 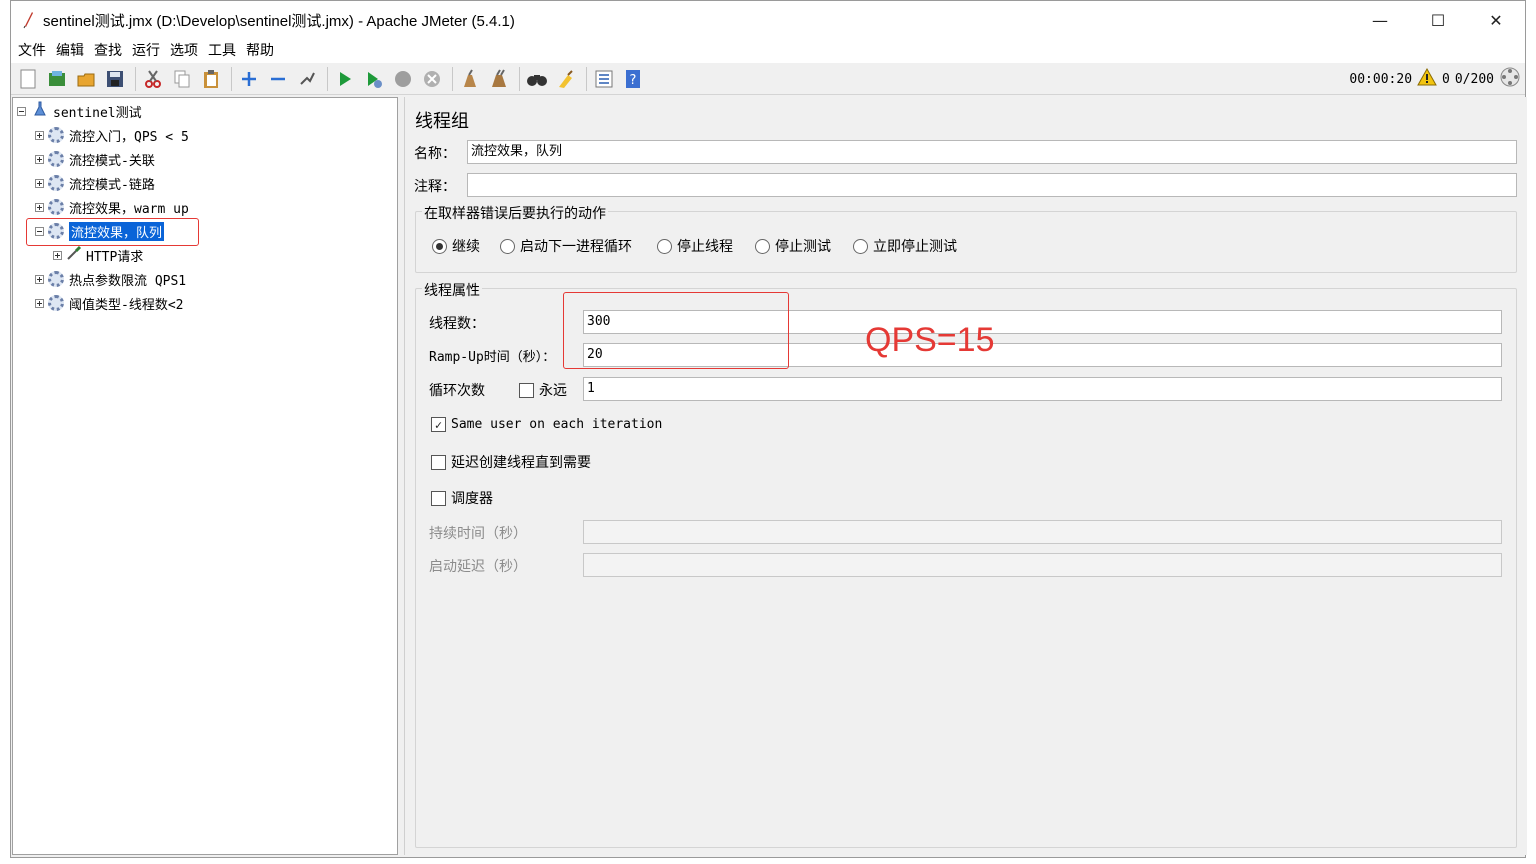 I want to click on expand-icon, so click(x=249, y=79).